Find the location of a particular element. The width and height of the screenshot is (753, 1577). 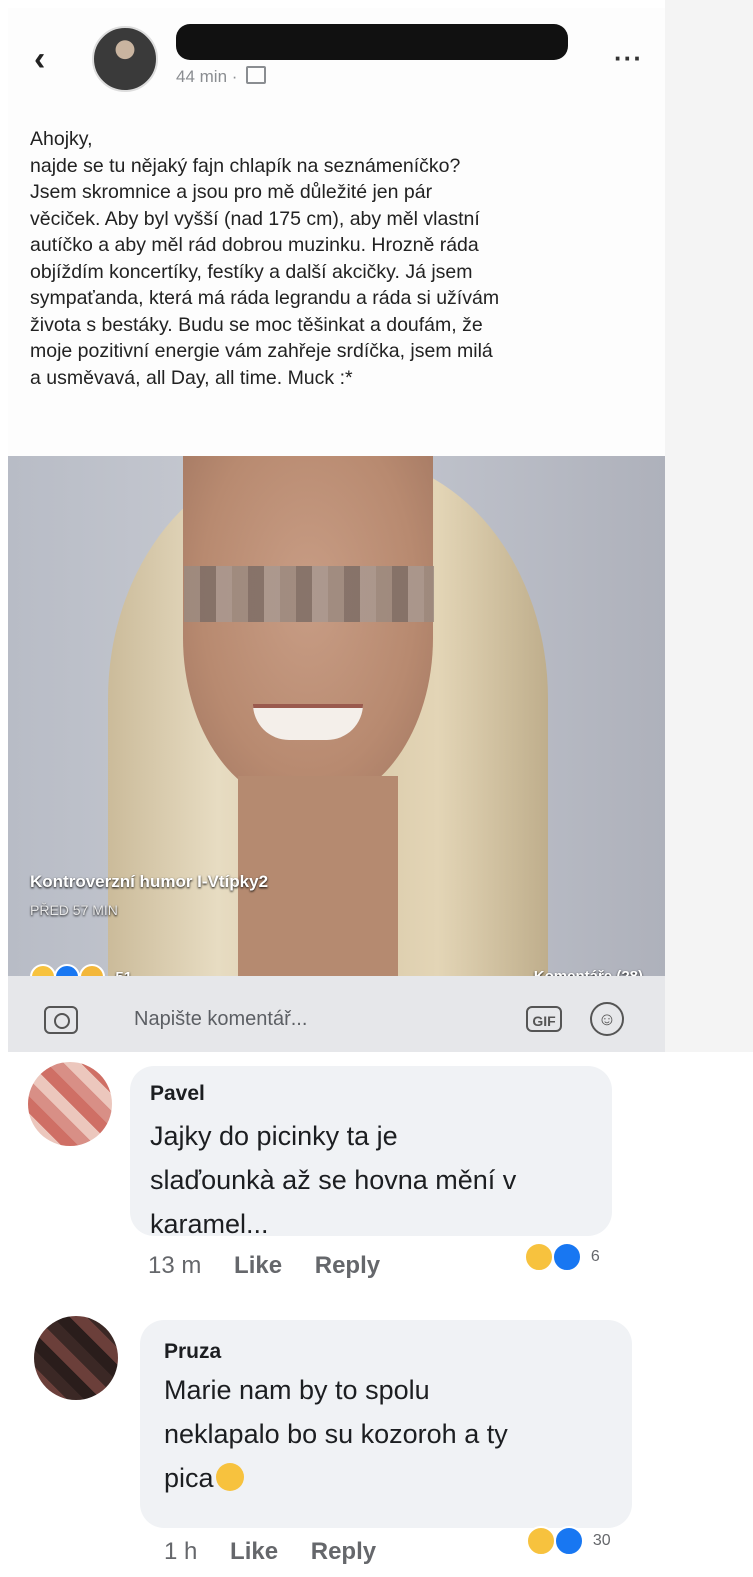

post-time: 44 min is located at coordinates (202, 76).